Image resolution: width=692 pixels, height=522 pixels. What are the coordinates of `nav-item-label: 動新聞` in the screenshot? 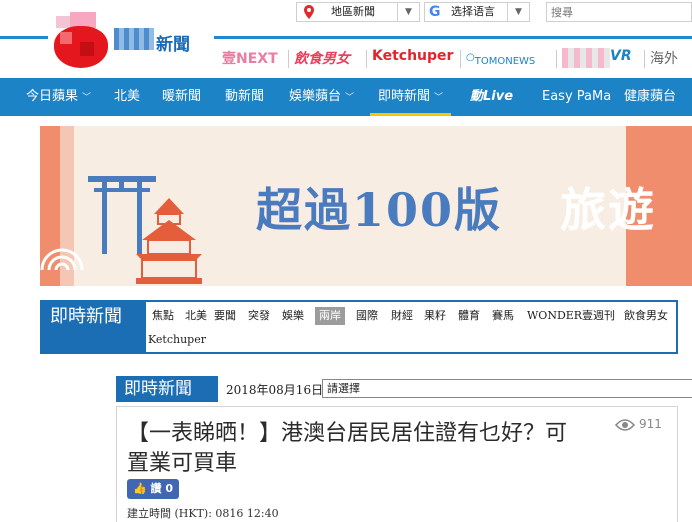 It's located at (245, 96).